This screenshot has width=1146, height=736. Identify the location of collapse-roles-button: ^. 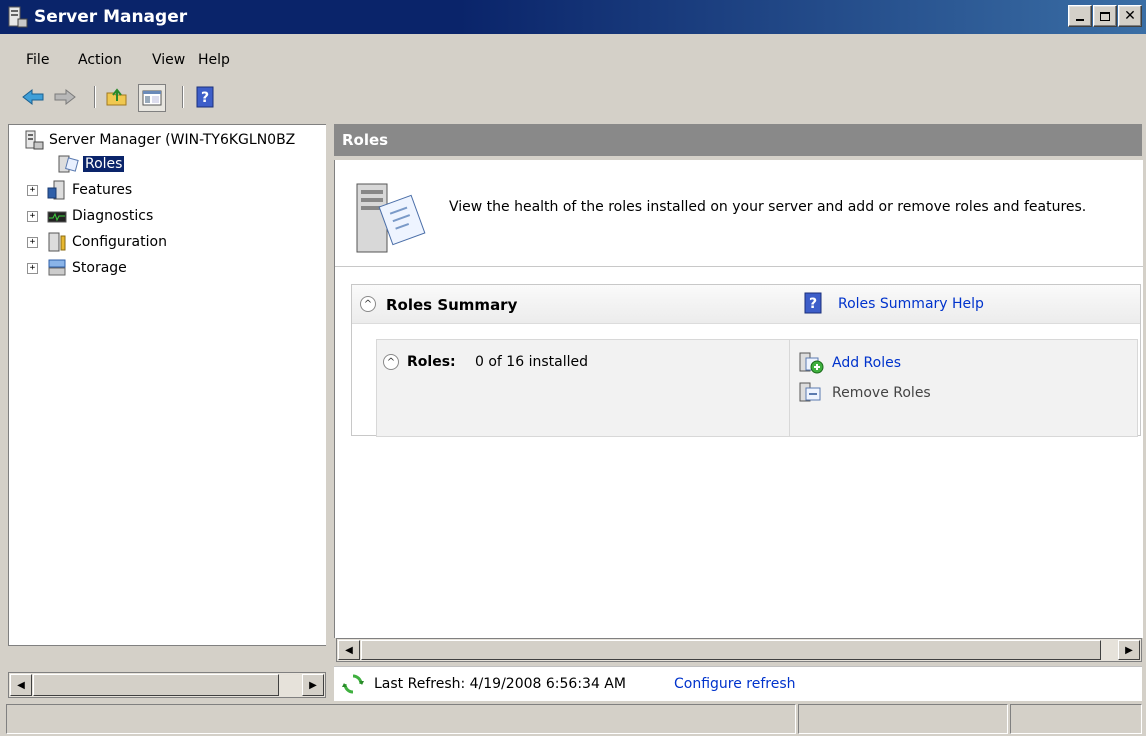
(391, 362).